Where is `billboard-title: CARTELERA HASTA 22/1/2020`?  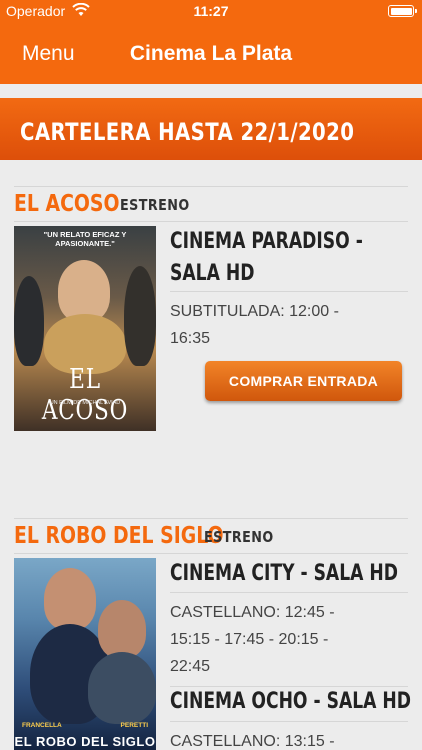 billboard-title: CARTELERA HASTA 22/1/2020 is located at coordinates (187, 132).